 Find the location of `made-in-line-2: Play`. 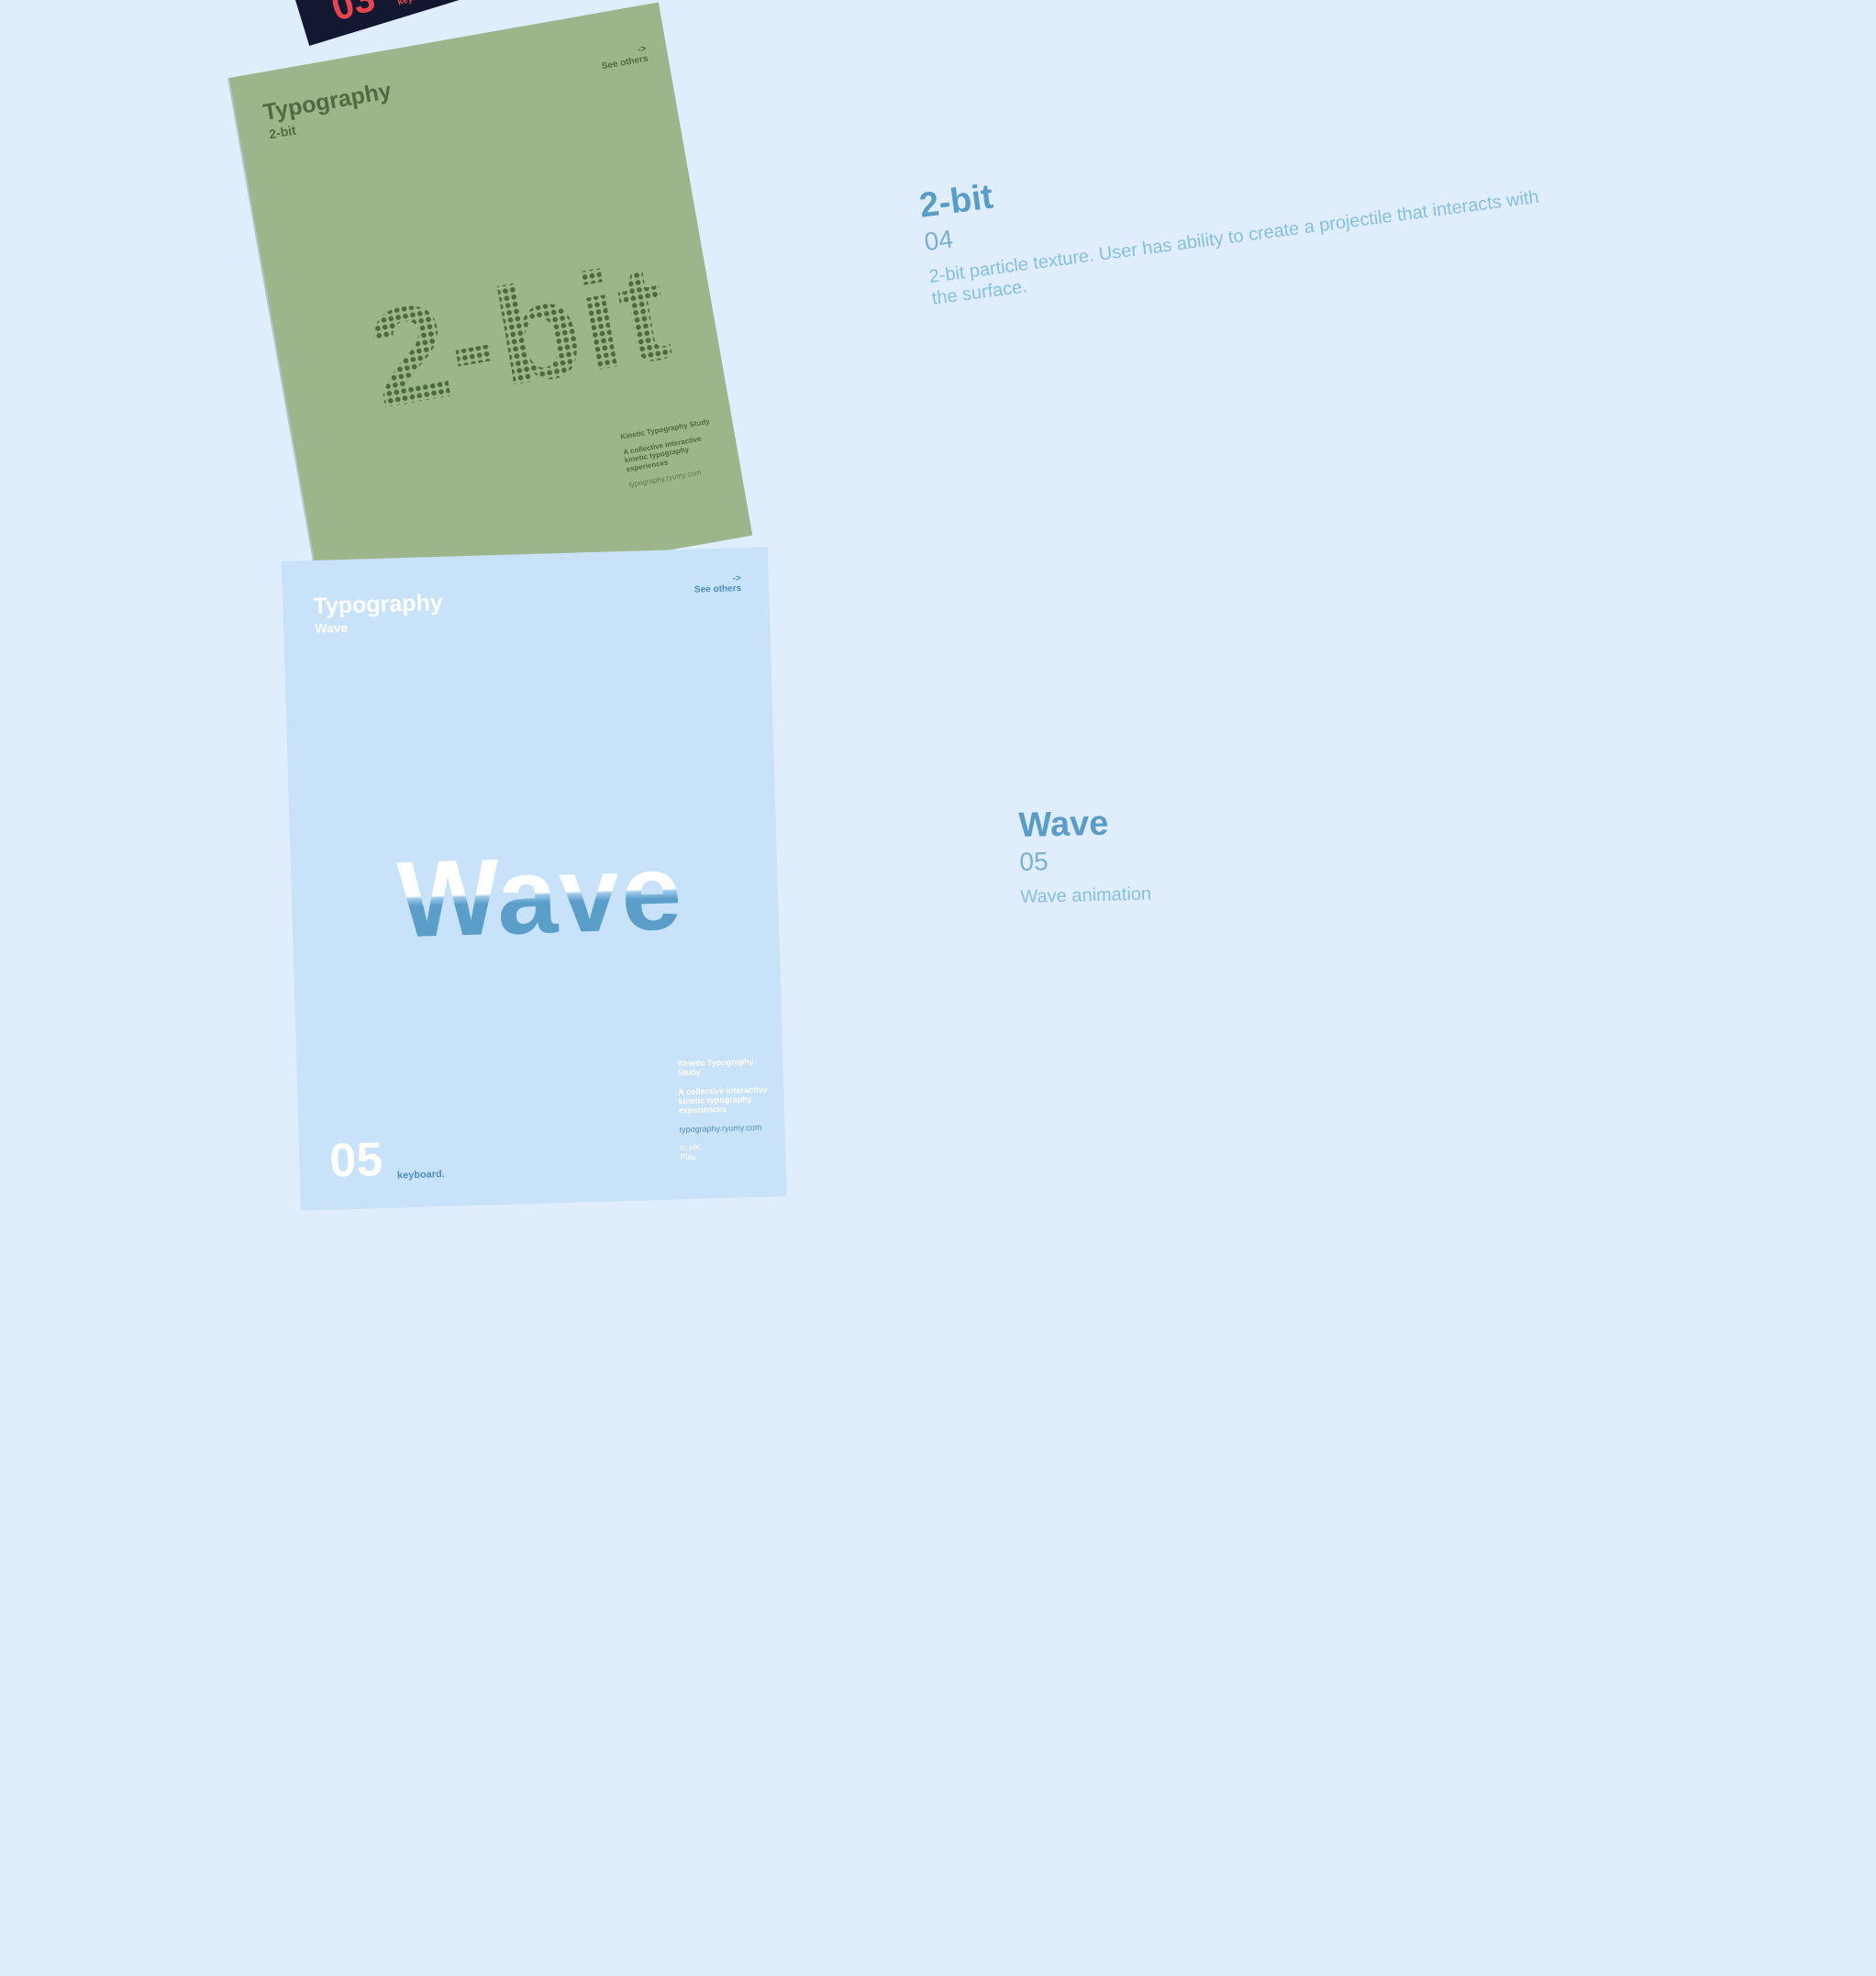

made-in-line-2: Play is located at coordinates (689, 1157).